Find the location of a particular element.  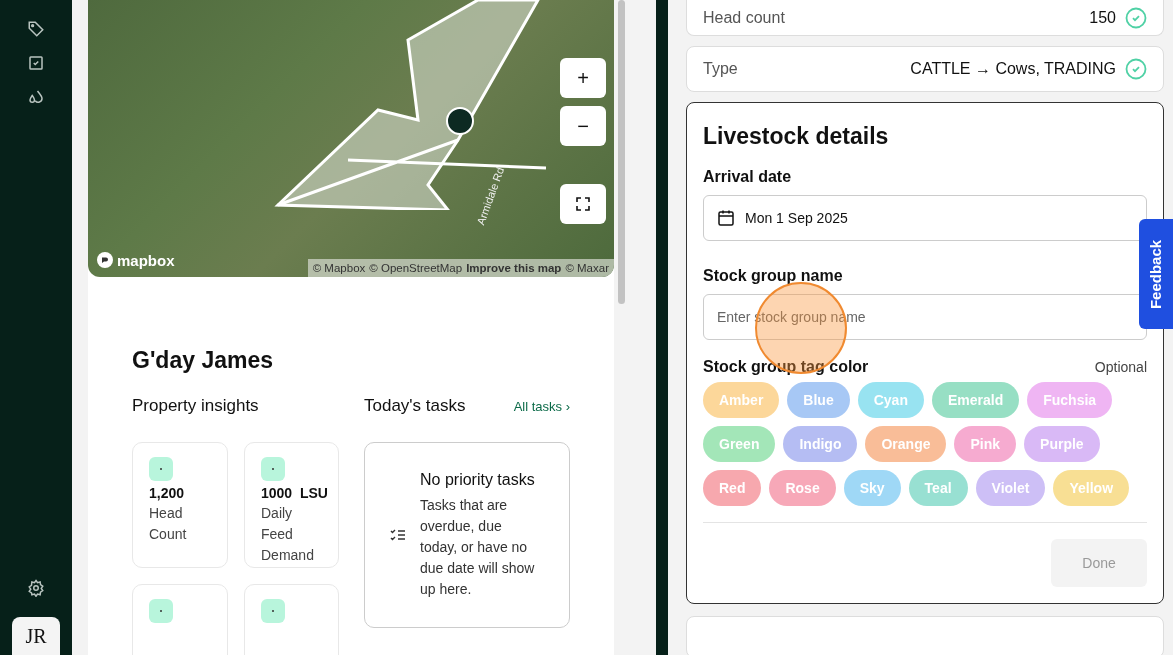

color-tag: Violet is located at coordinates (1010, 488).